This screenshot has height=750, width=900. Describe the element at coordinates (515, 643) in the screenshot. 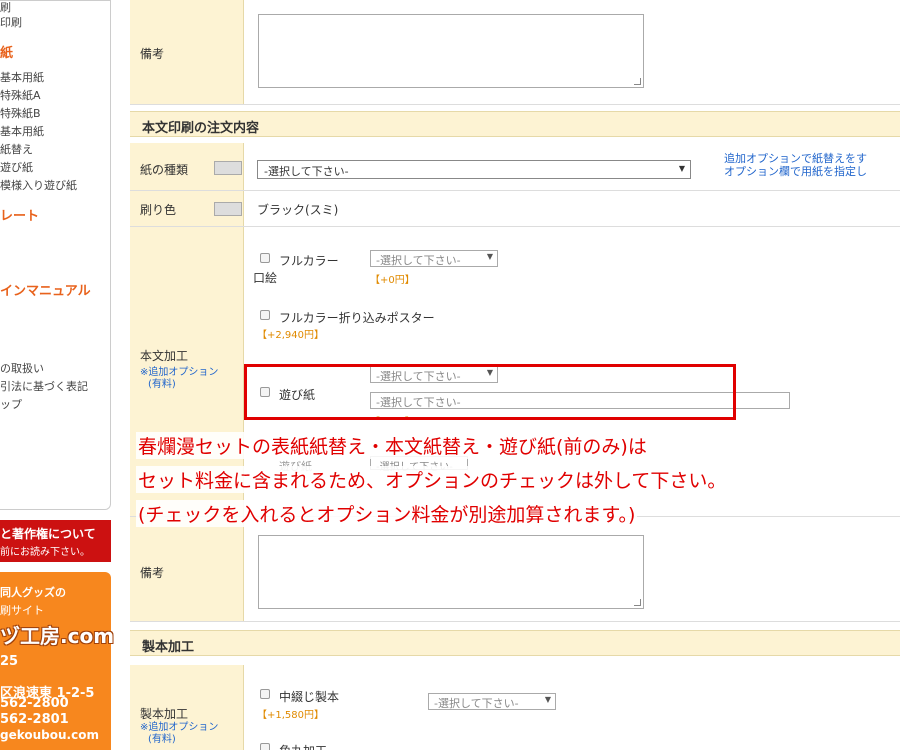

I see `section-title-binding: 製本加工` at that location.